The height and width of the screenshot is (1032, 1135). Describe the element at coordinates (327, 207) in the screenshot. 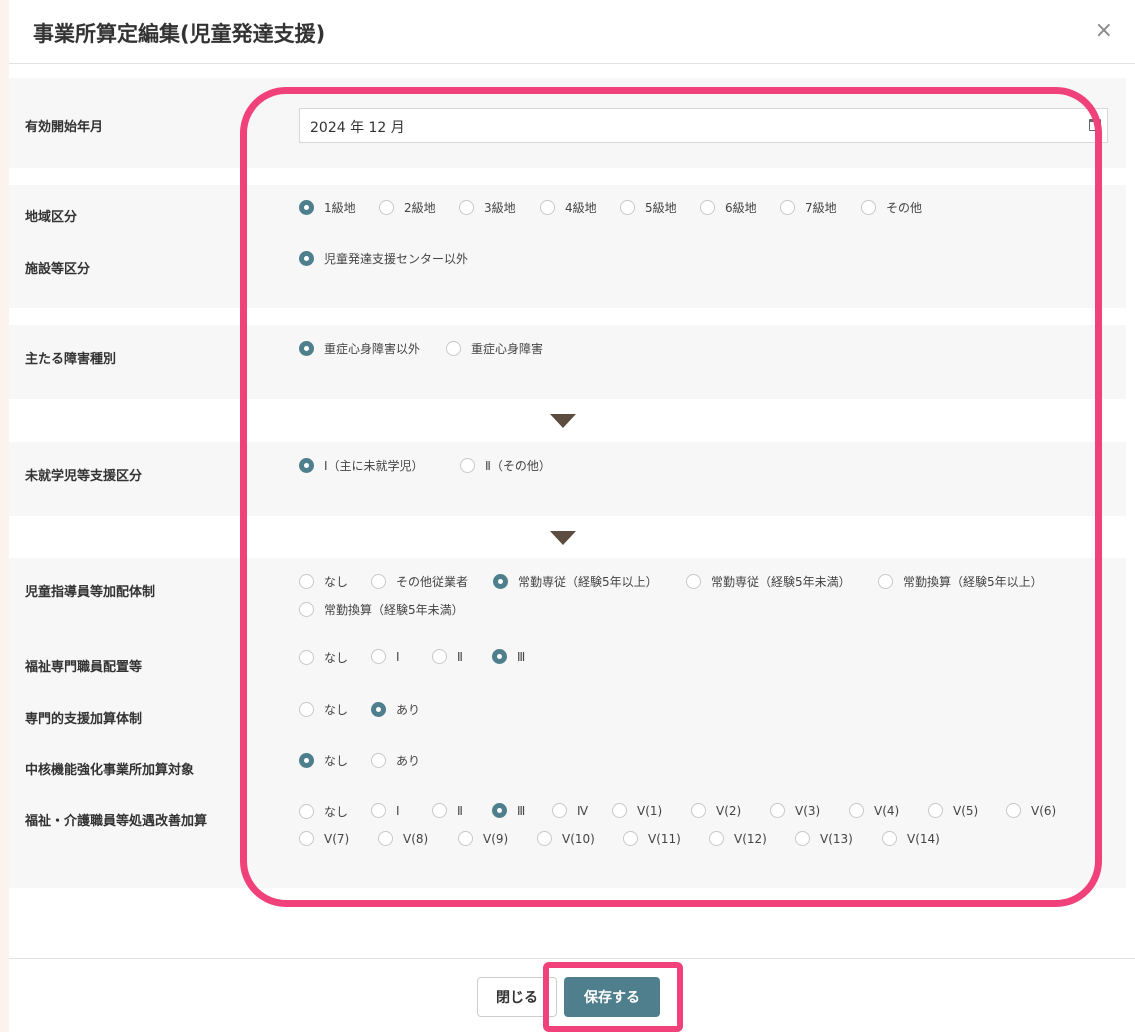

I see `area-option: 1級地` at that location.